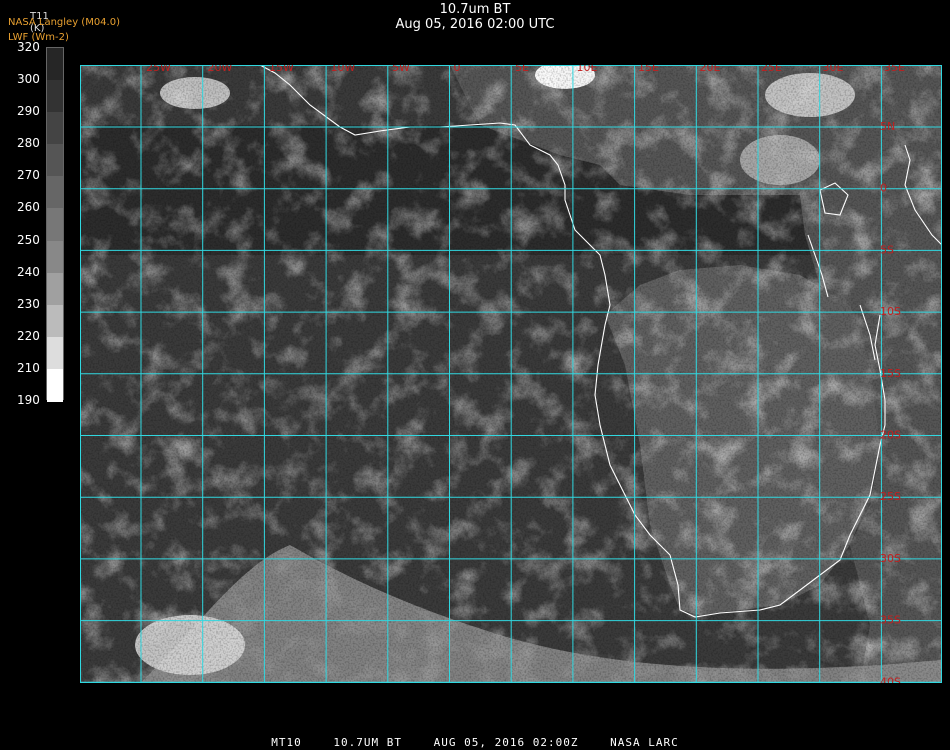  What do you see at coordinates (286, 742) in the screenshot?
I see `footer-satellite: MT10` at bounding box center [286, 742].